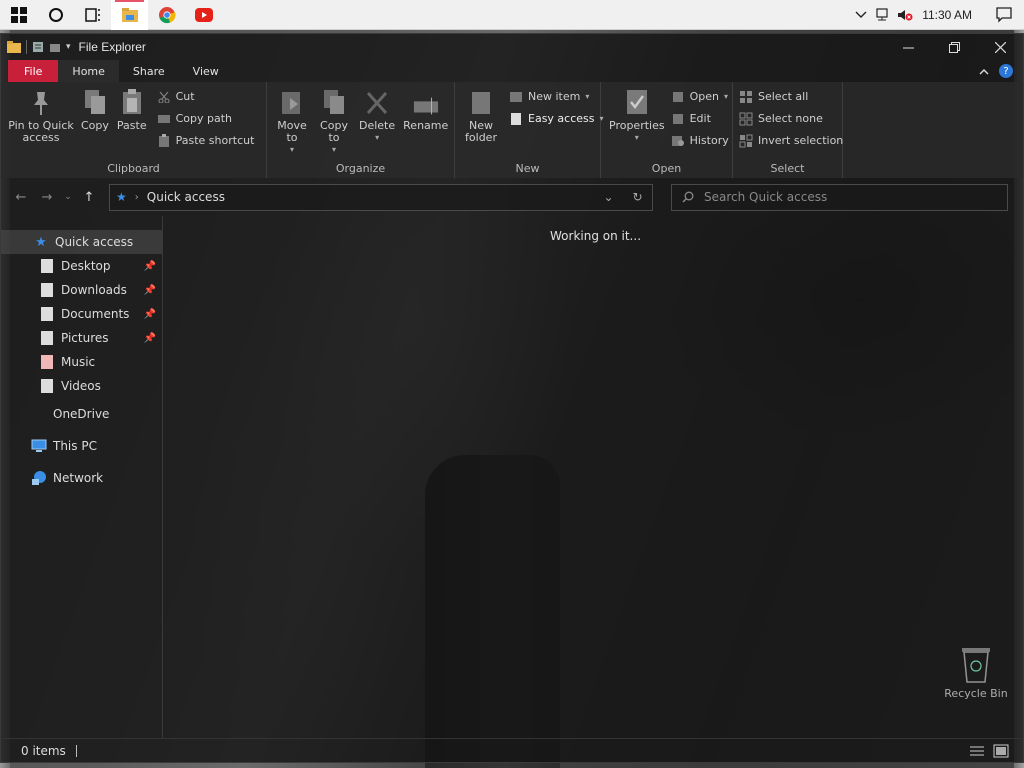 This screenshot has height=768, width=1024. I want to click on nav-music: Music, so click(81, 362).